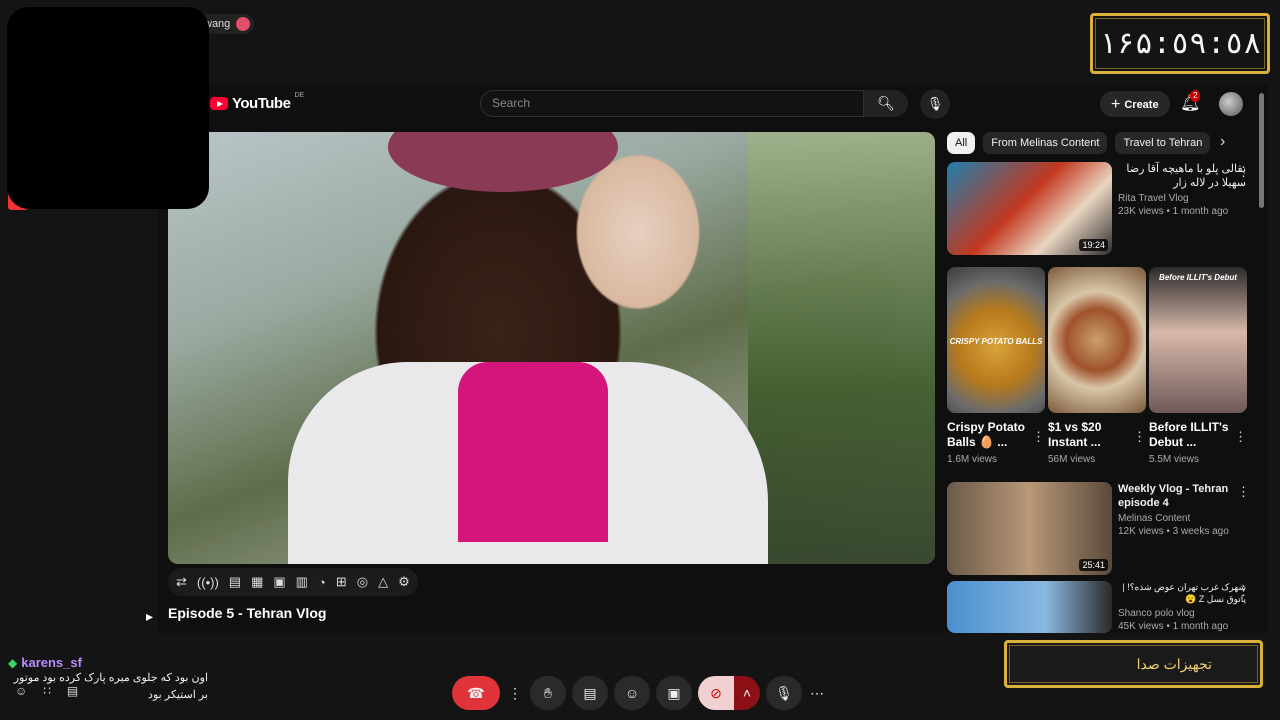 The width and height of the screenshot is (1280, 720). I want to click on vertical-dots-icon: ⋮, so click(515, 692).